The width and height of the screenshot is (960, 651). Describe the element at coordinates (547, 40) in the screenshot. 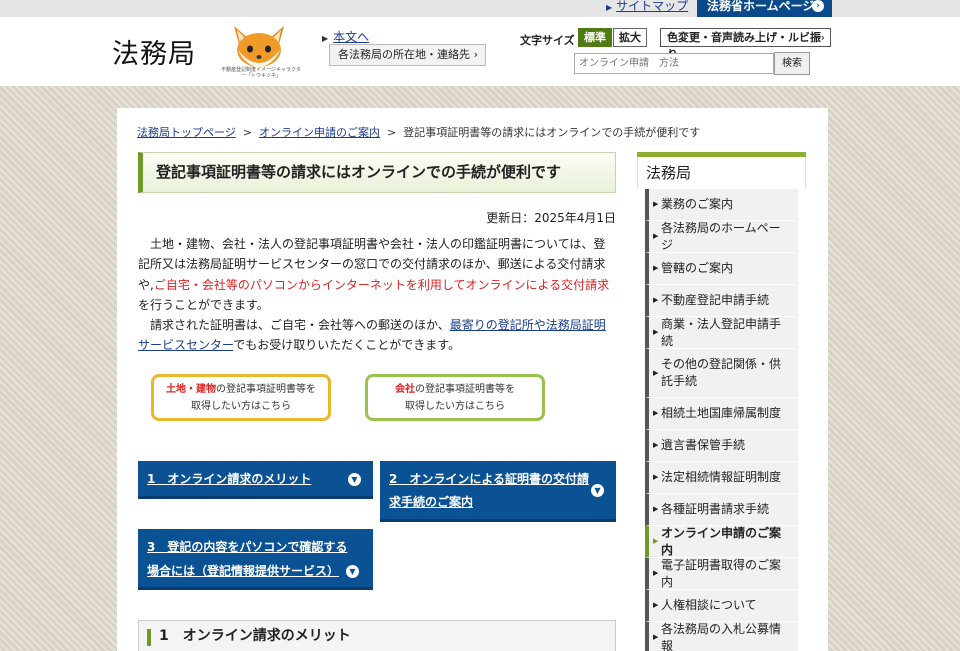

I see `font-size-label: 文字サイズ` at that location.